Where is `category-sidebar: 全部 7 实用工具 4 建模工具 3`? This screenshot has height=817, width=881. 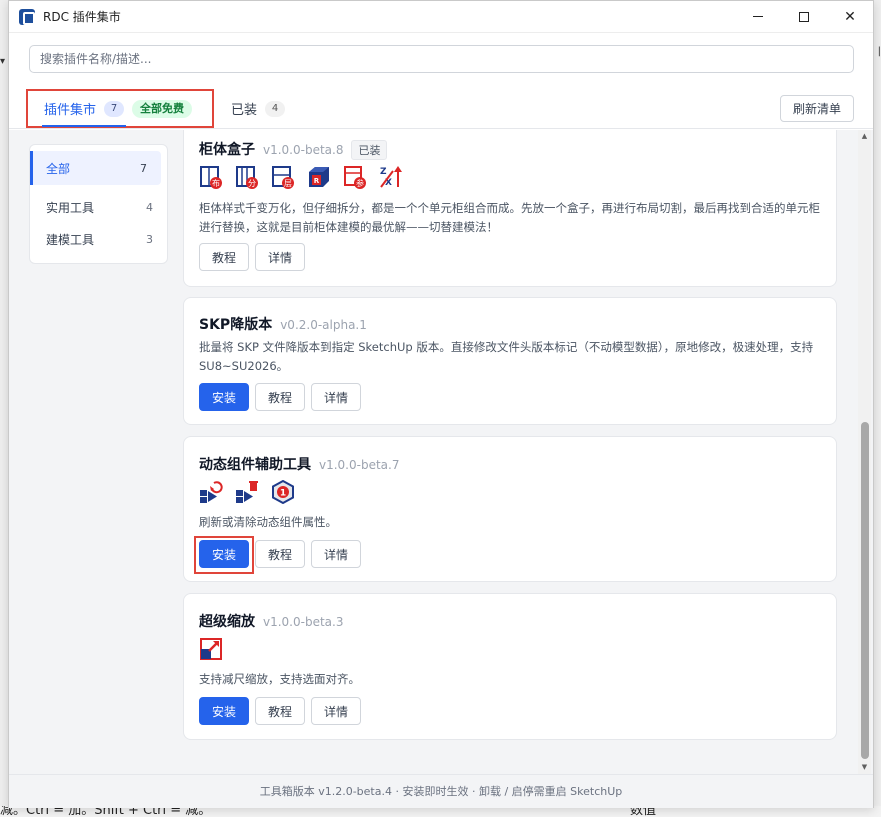 category-sidebar: 全部 7 实用工具 4 建模工具 3 is located at coordinates (98, 204).